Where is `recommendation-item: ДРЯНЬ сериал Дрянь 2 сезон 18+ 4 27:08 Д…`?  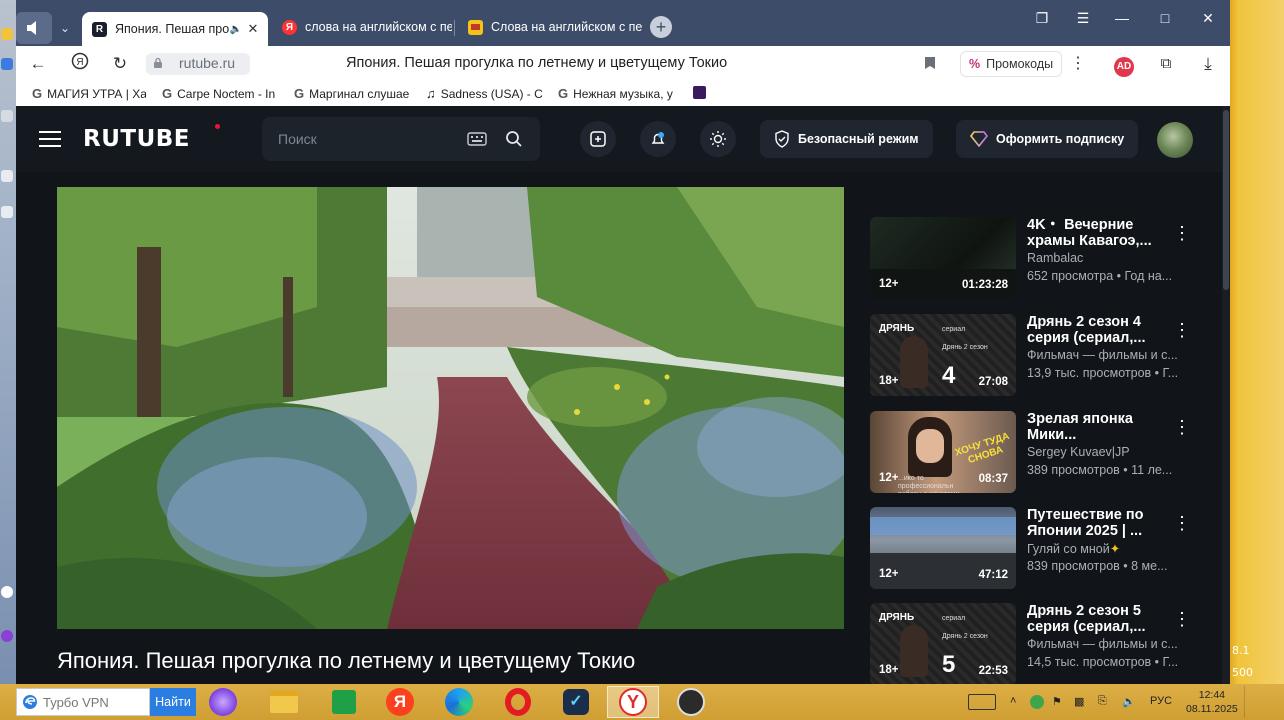
recommendation-item: ДРЯНЬ сериал Дрянь 2 сезон 18+ 4 27:08 Д… is located at coordinates (1038, 356).